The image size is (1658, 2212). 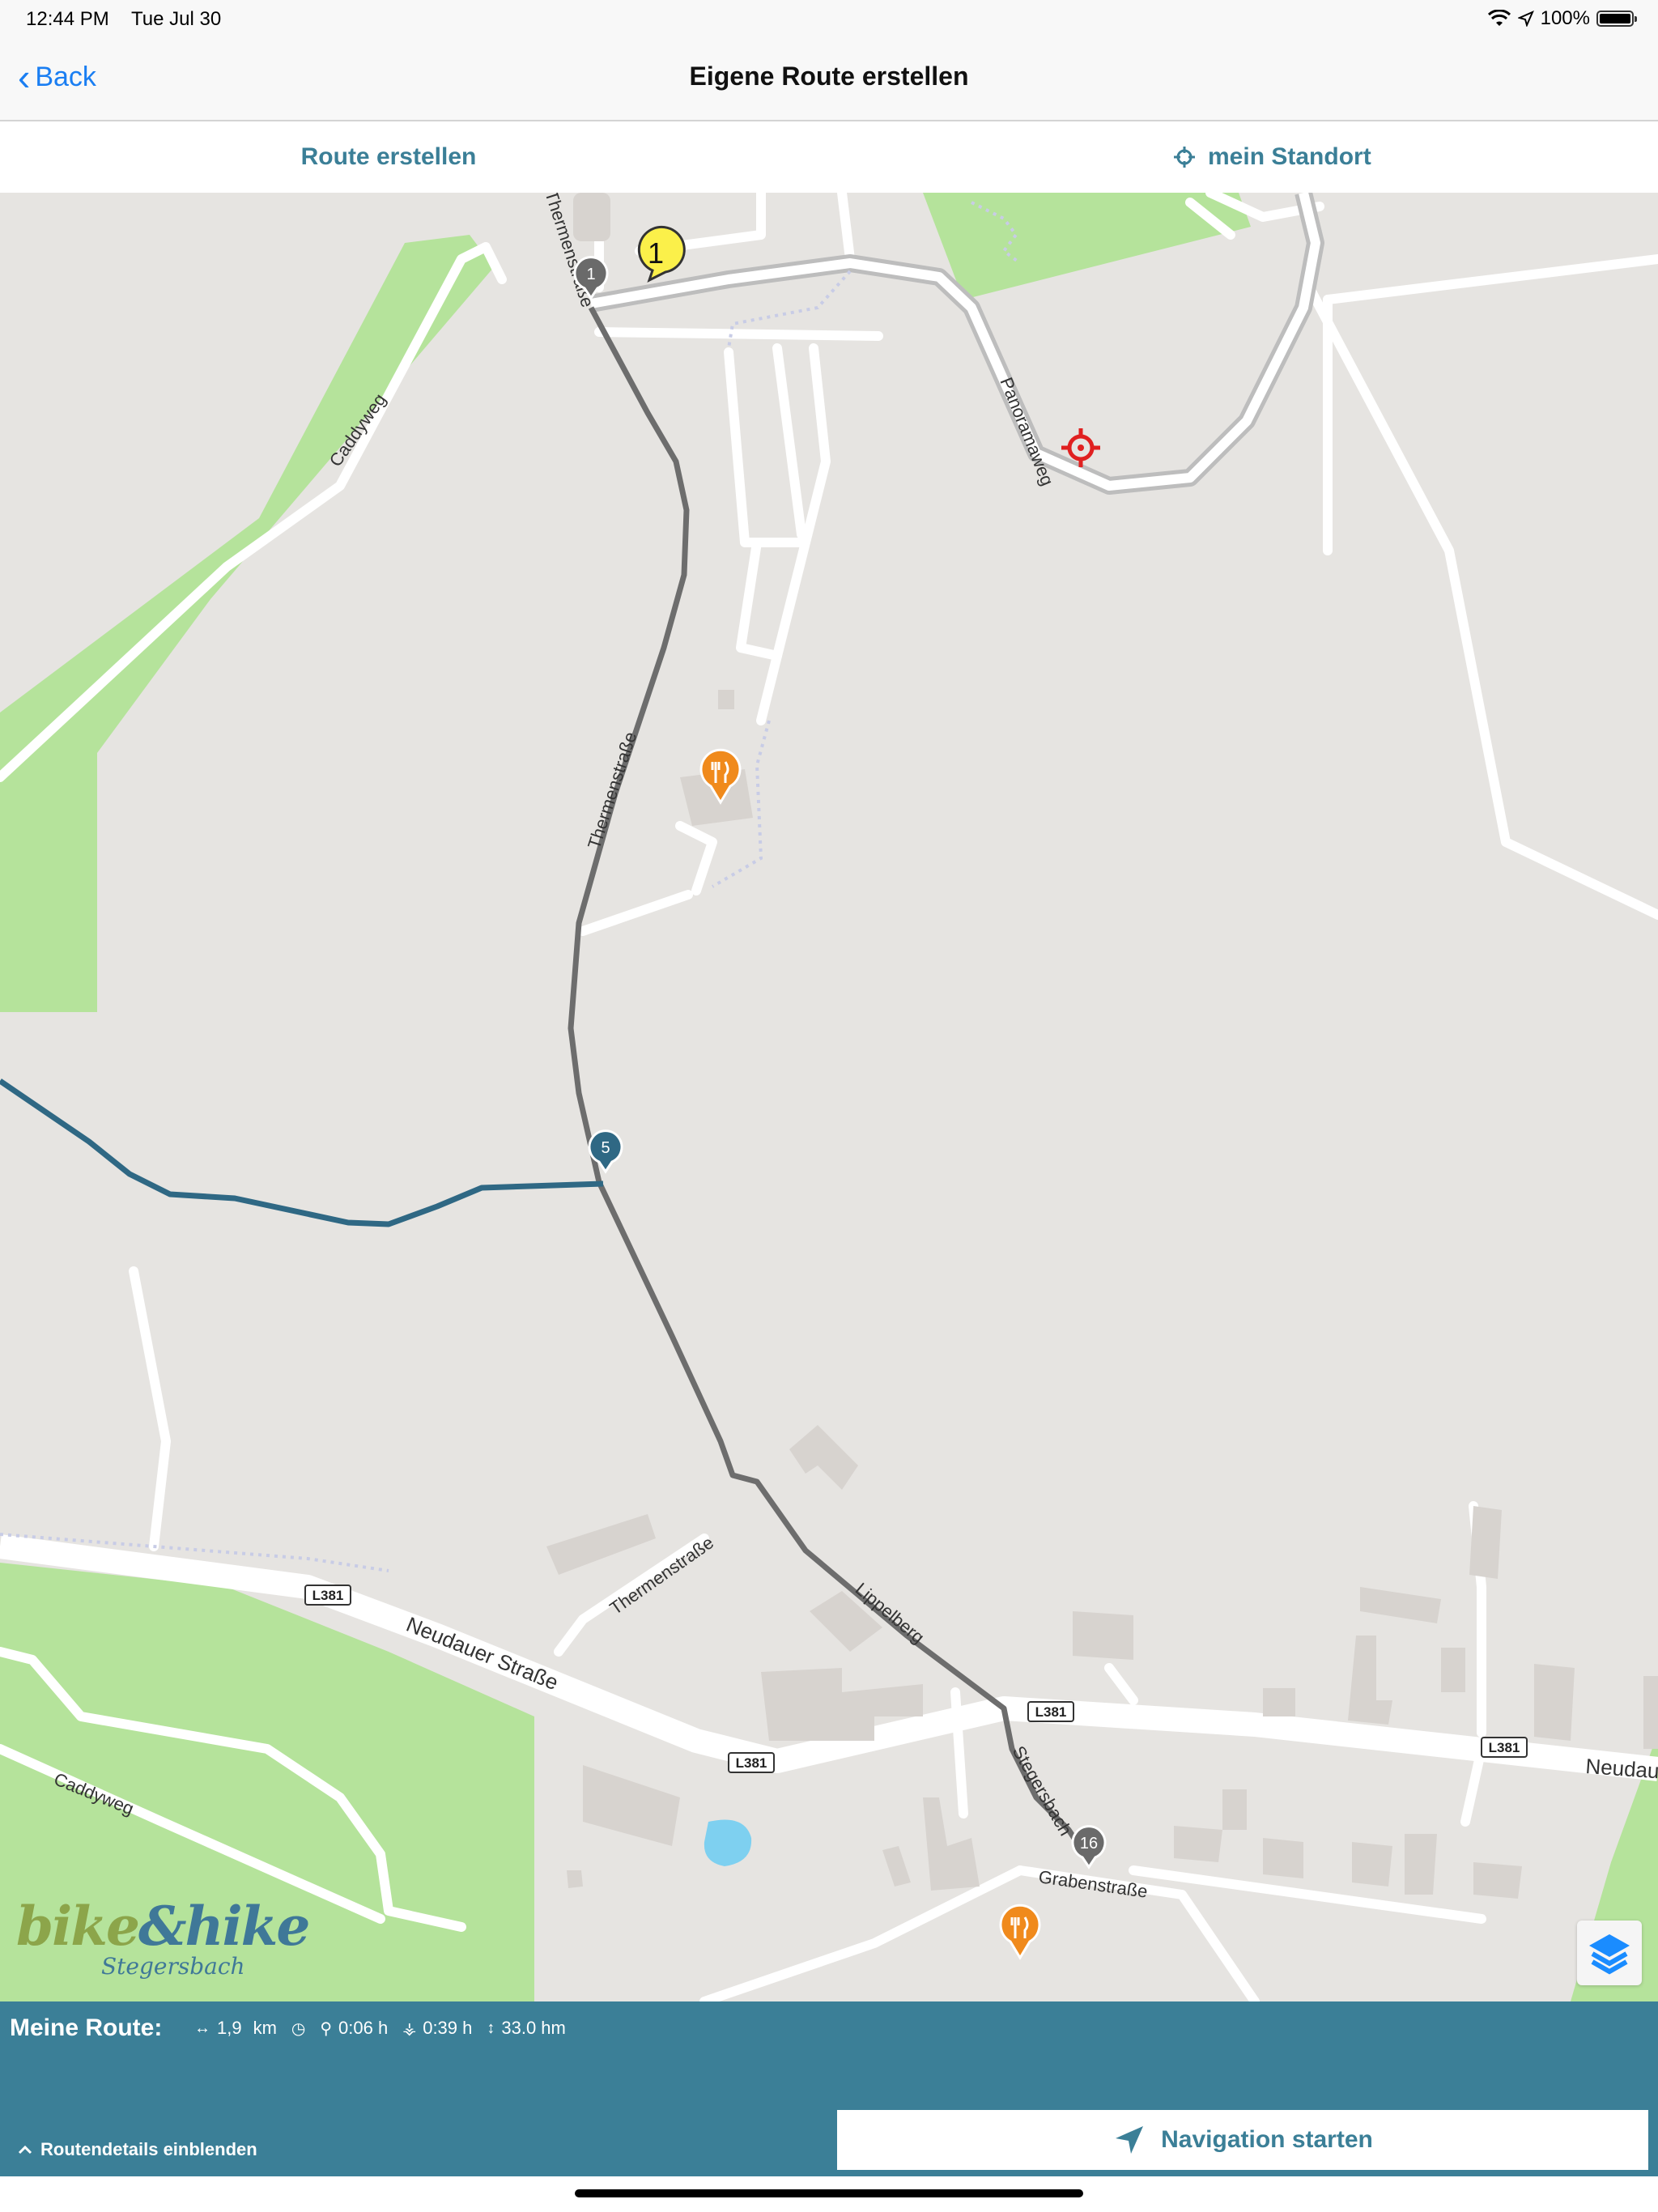 What do you see at coordinates (1042, 1791) in the screenshot?
I see `label-stegersbach: Stegersbach` at bounding box center [1042, 1791].